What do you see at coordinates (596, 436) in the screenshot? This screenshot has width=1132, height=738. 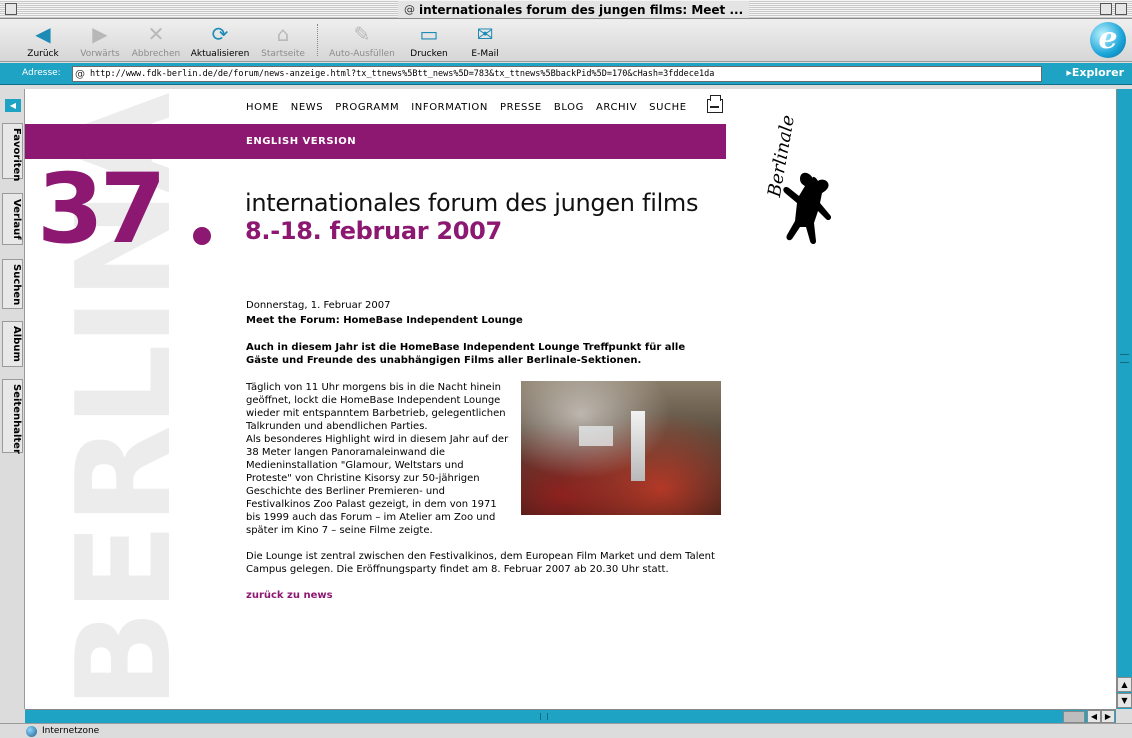 I see `photo-screen` at bounding box center [596, 436].